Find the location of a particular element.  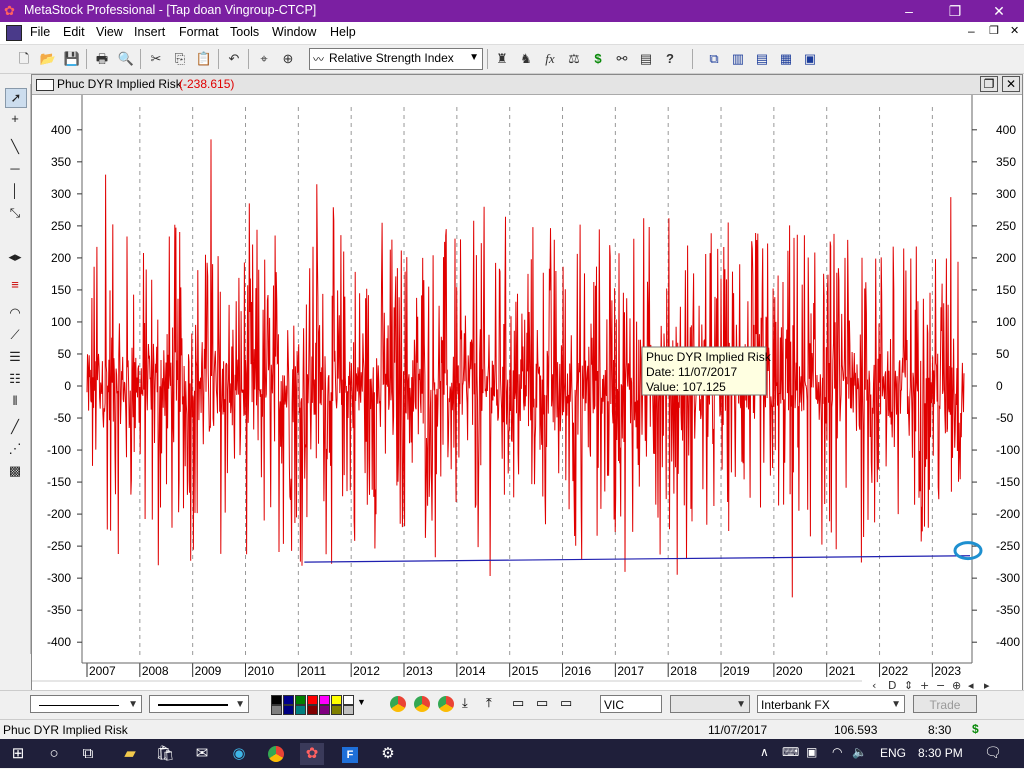

gann-grid-icon: ▩ is located at coordinates (15, 471).